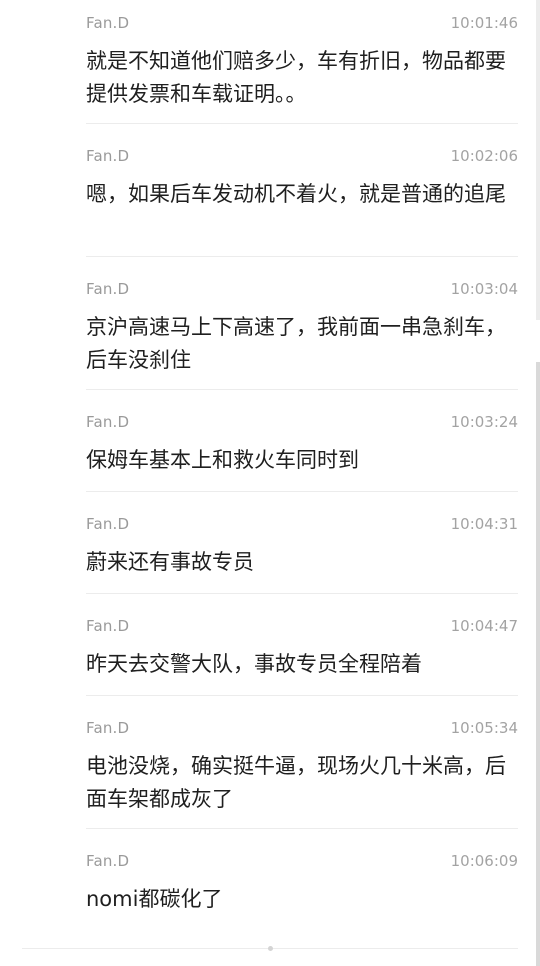 The height and width of the screenshot is (966, 540). Describe the element at coordinates (170, 562) in the screenshot. I see `message-text: 蔚来还有事故专员` at that location.